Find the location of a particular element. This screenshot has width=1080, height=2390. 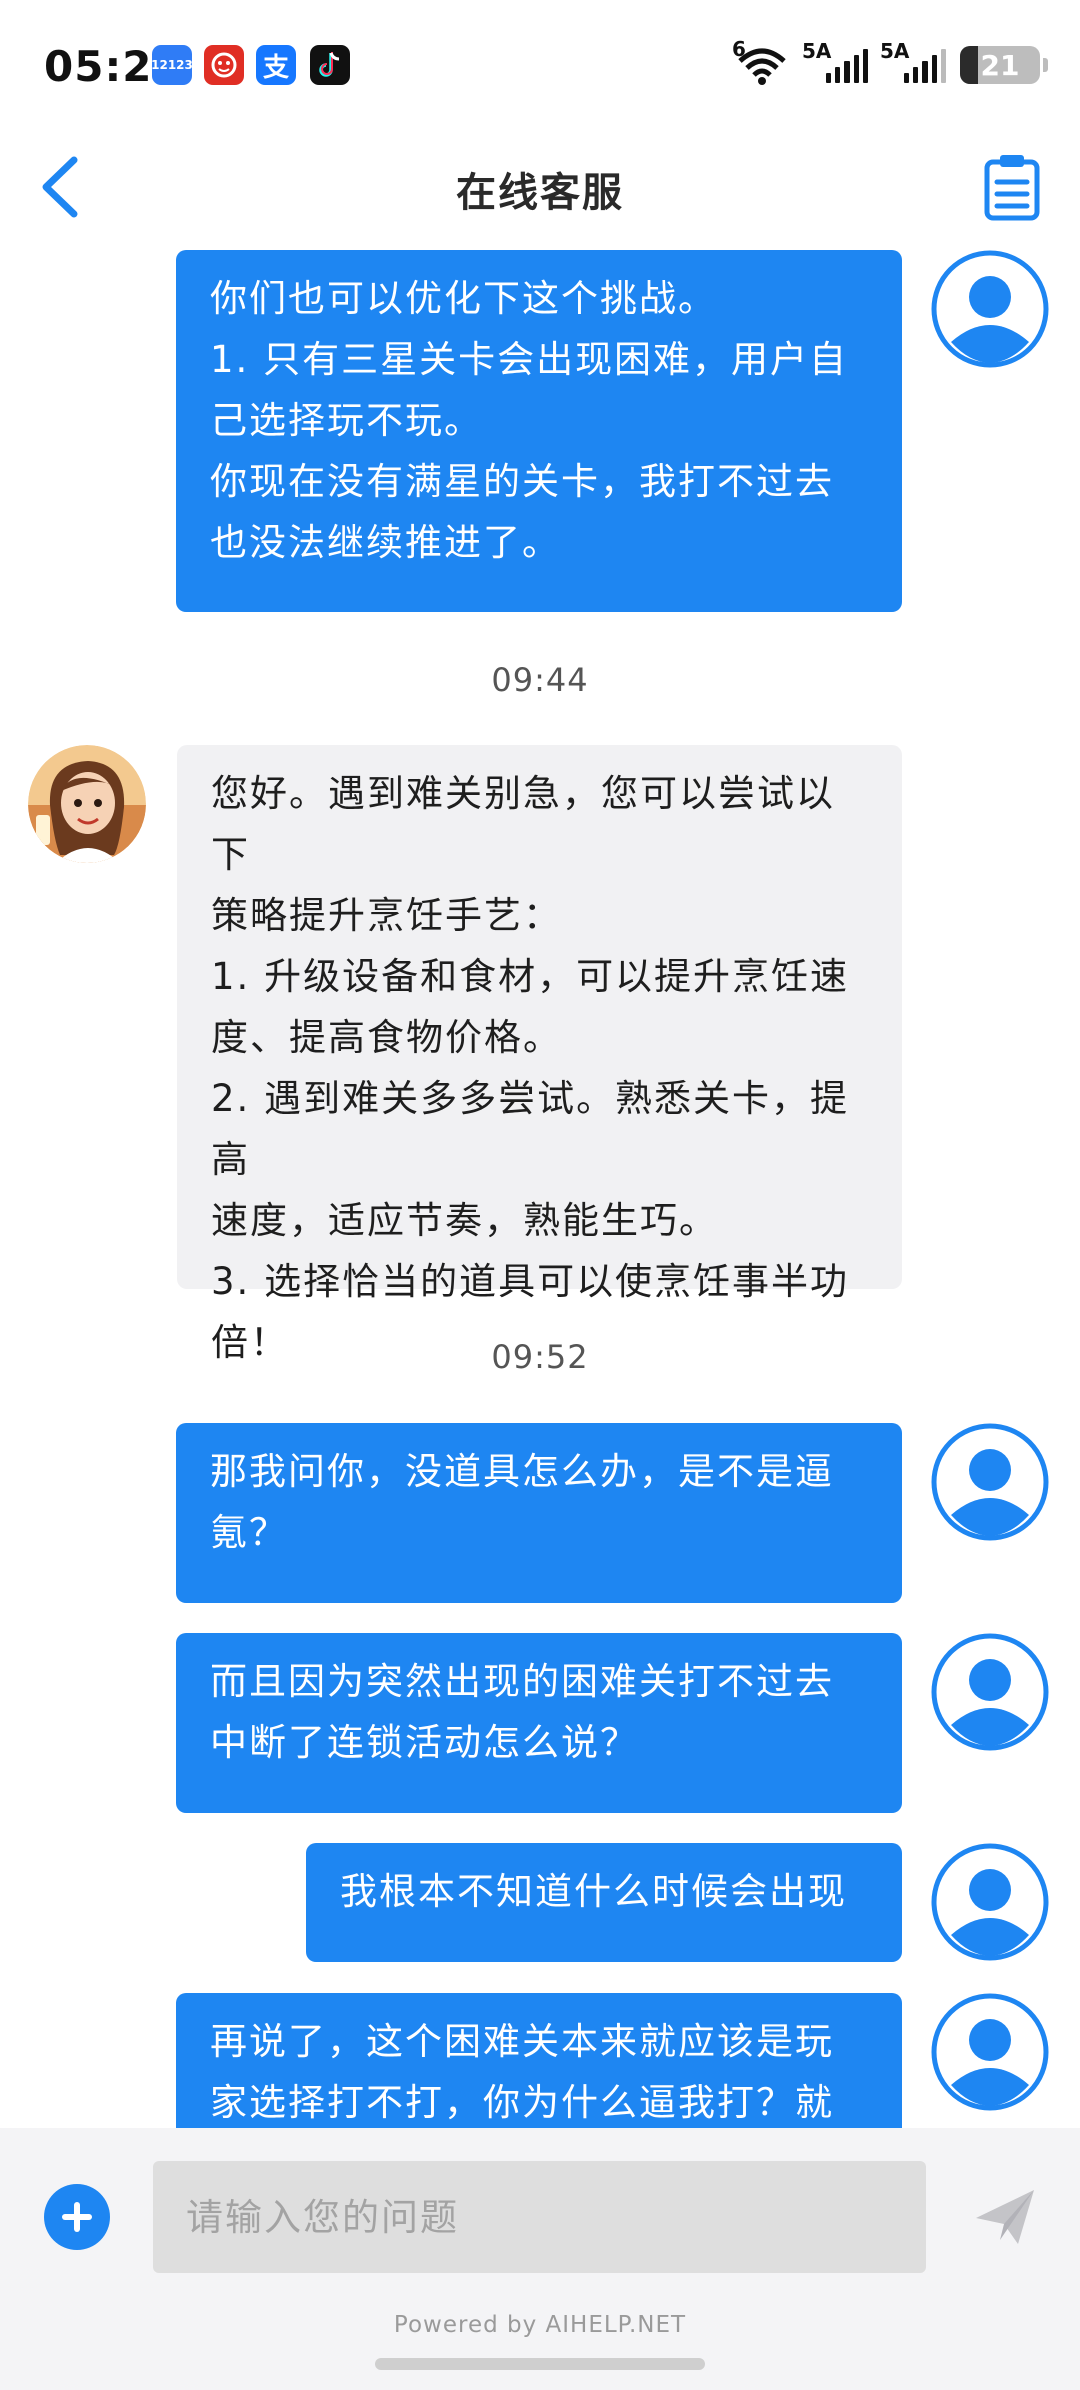

add-attachment-button is located at coordinates (77, 2217).